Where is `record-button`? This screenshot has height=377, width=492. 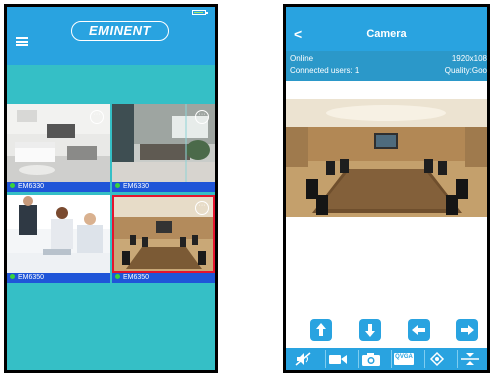 record-button is located at coordinates (337, 359).